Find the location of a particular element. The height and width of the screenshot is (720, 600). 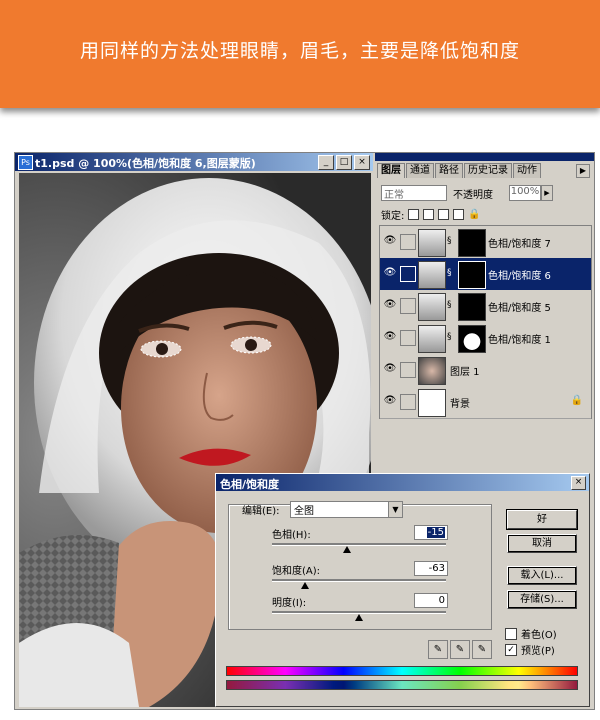

saturation-input: -63 is located at coordinates (431, 568).